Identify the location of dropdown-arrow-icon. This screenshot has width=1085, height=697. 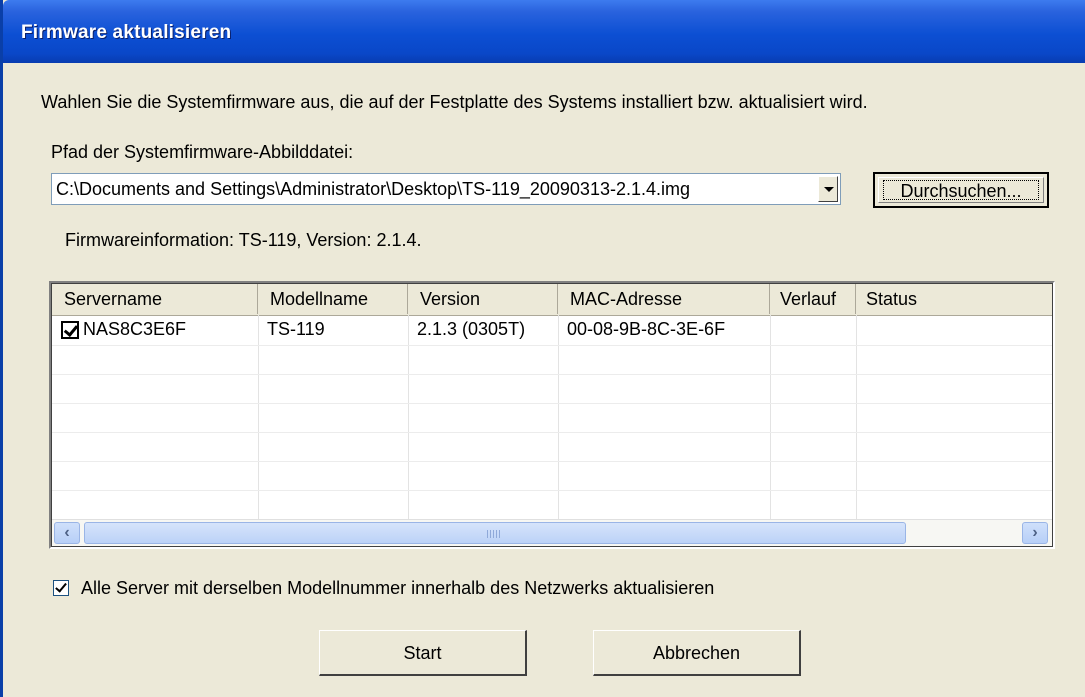
(828, 189).